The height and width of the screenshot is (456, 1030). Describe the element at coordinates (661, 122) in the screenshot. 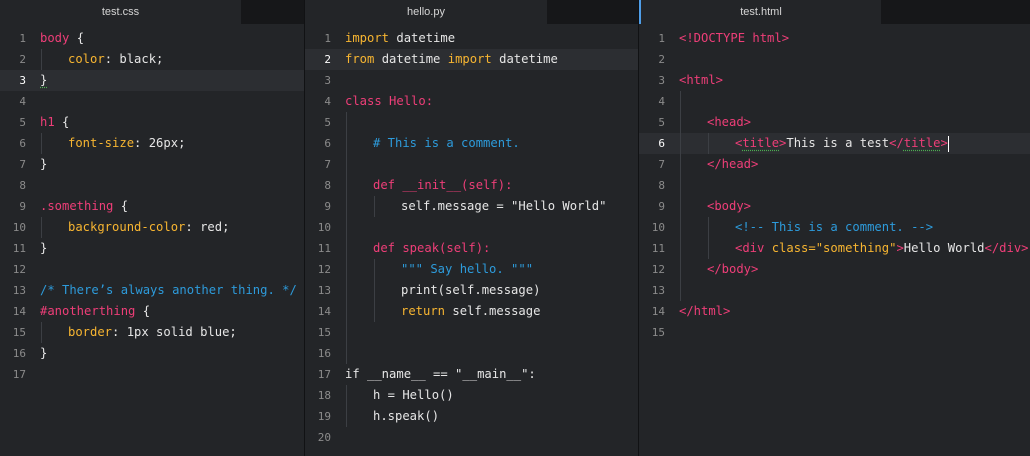

I see `line-number: 5` at that location.